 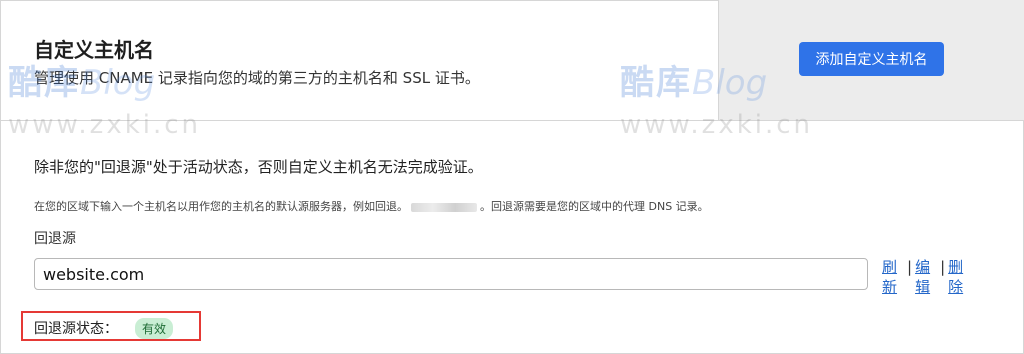 What do you see at coordinates (257, 78) in the screenshot?
I see `page-subtitle: 管理使用 CNAME 记录指向您的域的第三方的主机名和 SSL 证书。` at bounding box center [257, 78].